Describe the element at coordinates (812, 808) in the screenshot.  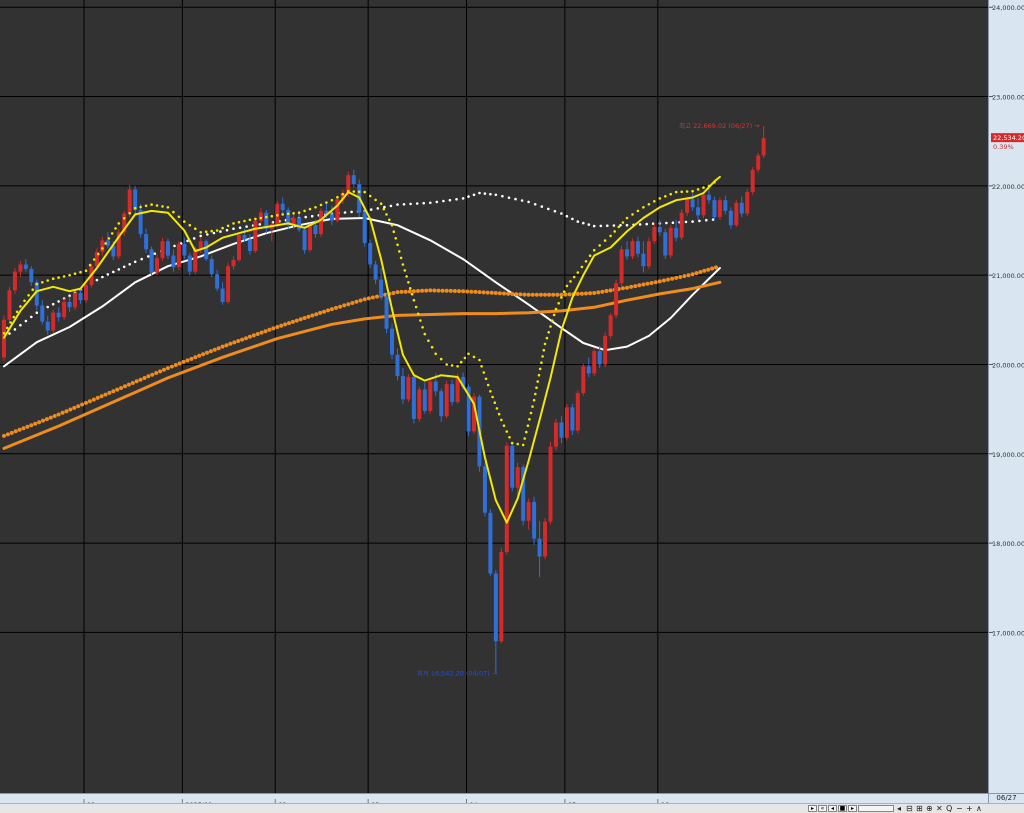
I see `scroll-right-button: ▸` at that location.